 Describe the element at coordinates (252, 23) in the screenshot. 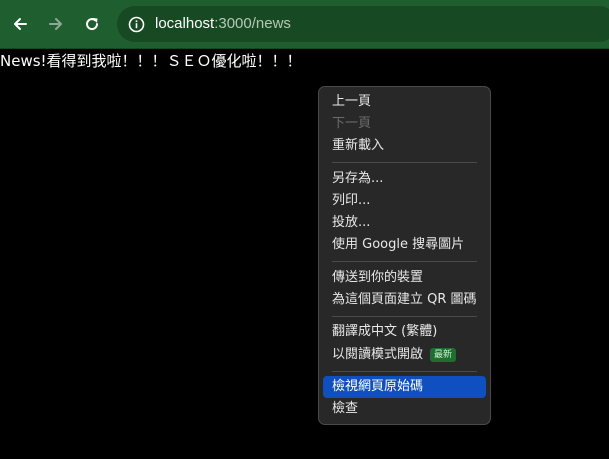

I see `url-path: :3000/news` at that location.